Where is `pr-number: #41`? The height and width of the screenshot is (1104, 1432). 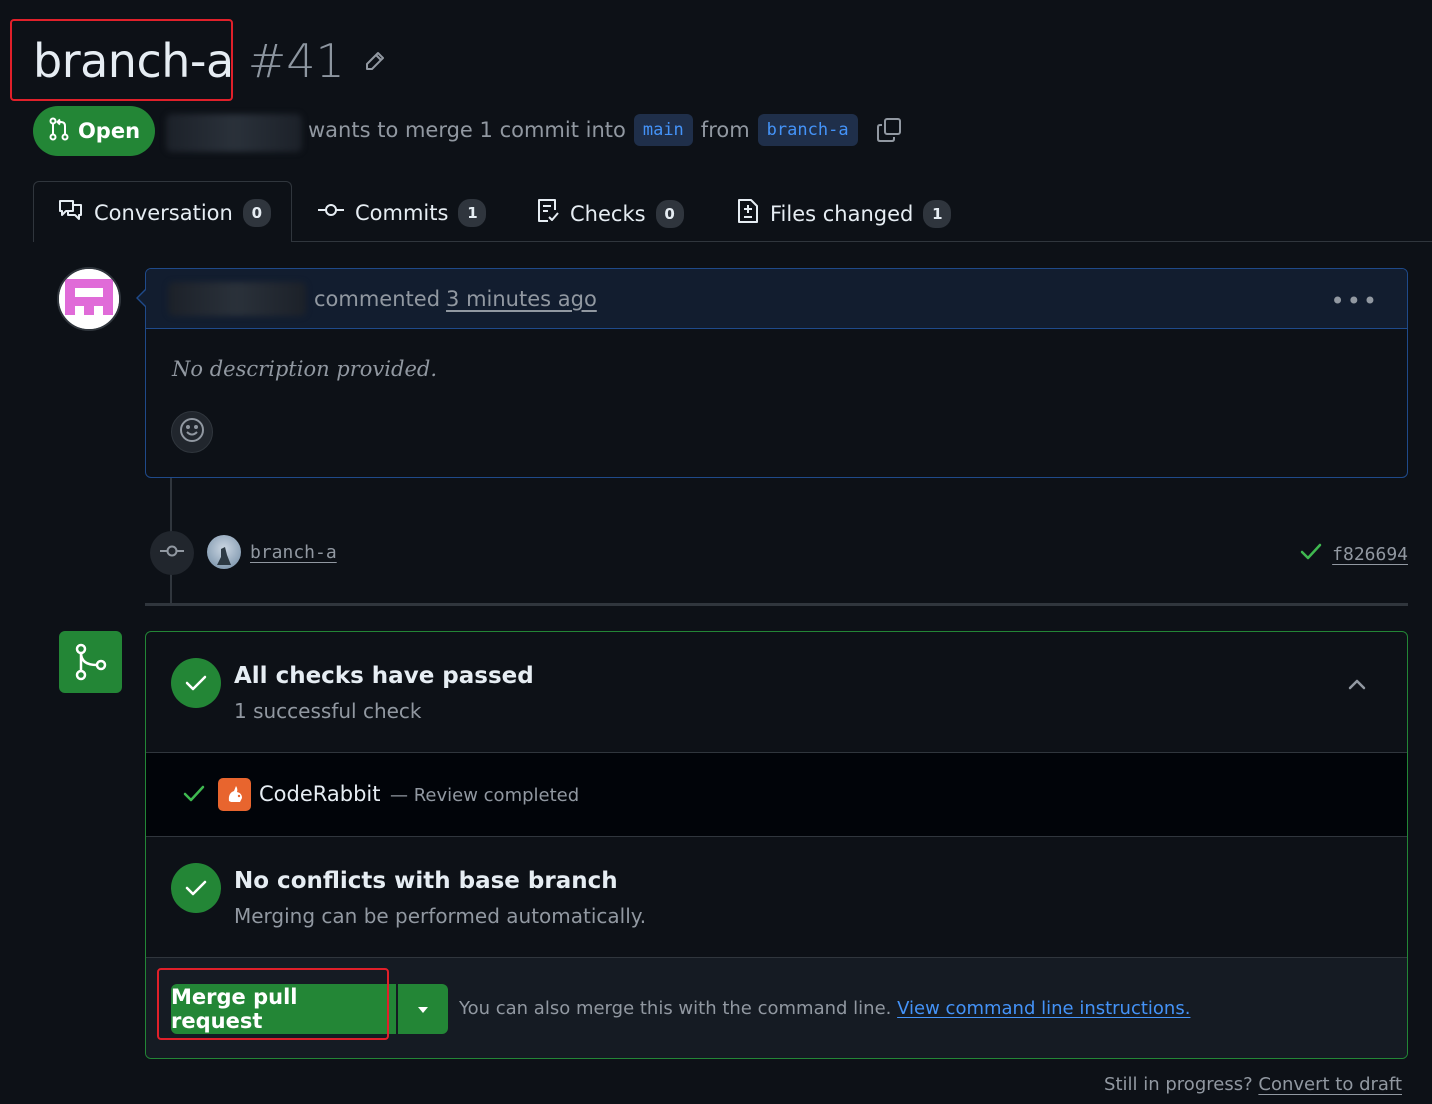
pr-number: #41 is located at coordinates (296, 61).